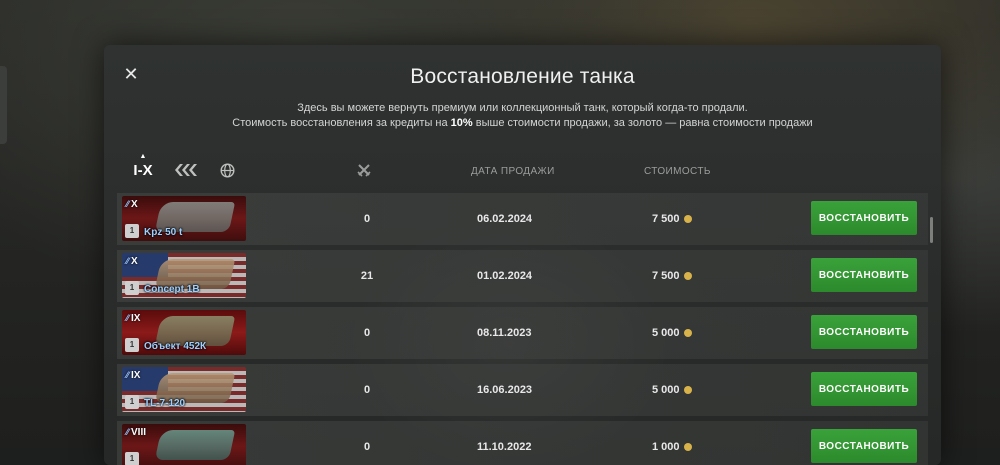 The image size is (1000, 465). I want to click on battles-count: 21, so click(367, 276).